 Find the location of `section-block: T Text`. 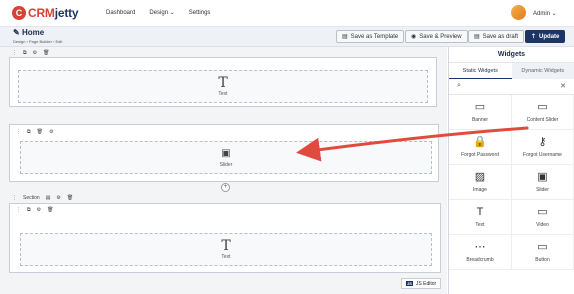

section-block: T Text is located at coordinates (223, 82).